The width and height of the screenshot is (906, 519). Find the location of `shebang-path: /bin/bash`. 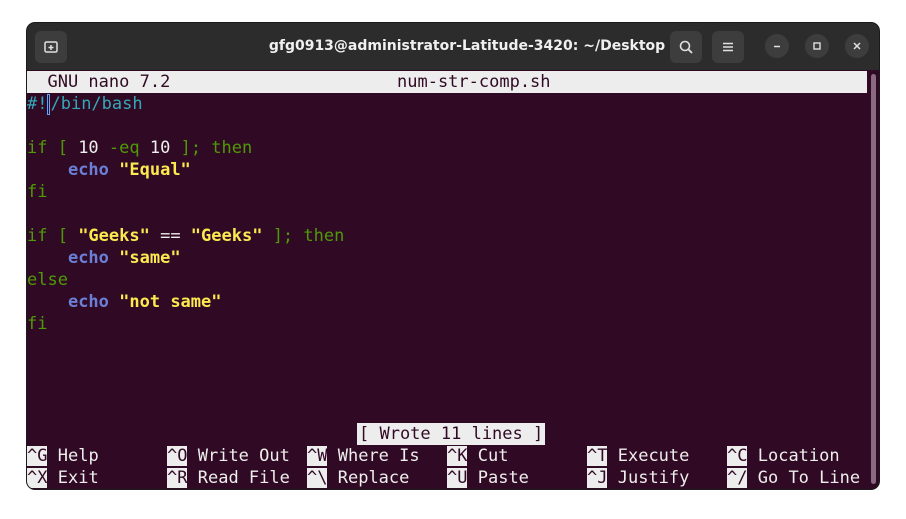

shebang-path: /bin/bash is located at coordinates (96, 104).